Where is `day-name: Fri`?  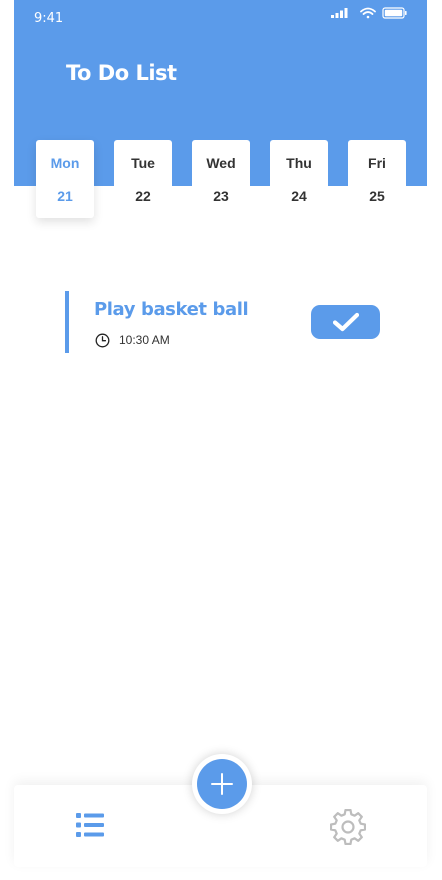
day-name: Fri is located at coordinates (377, 163).